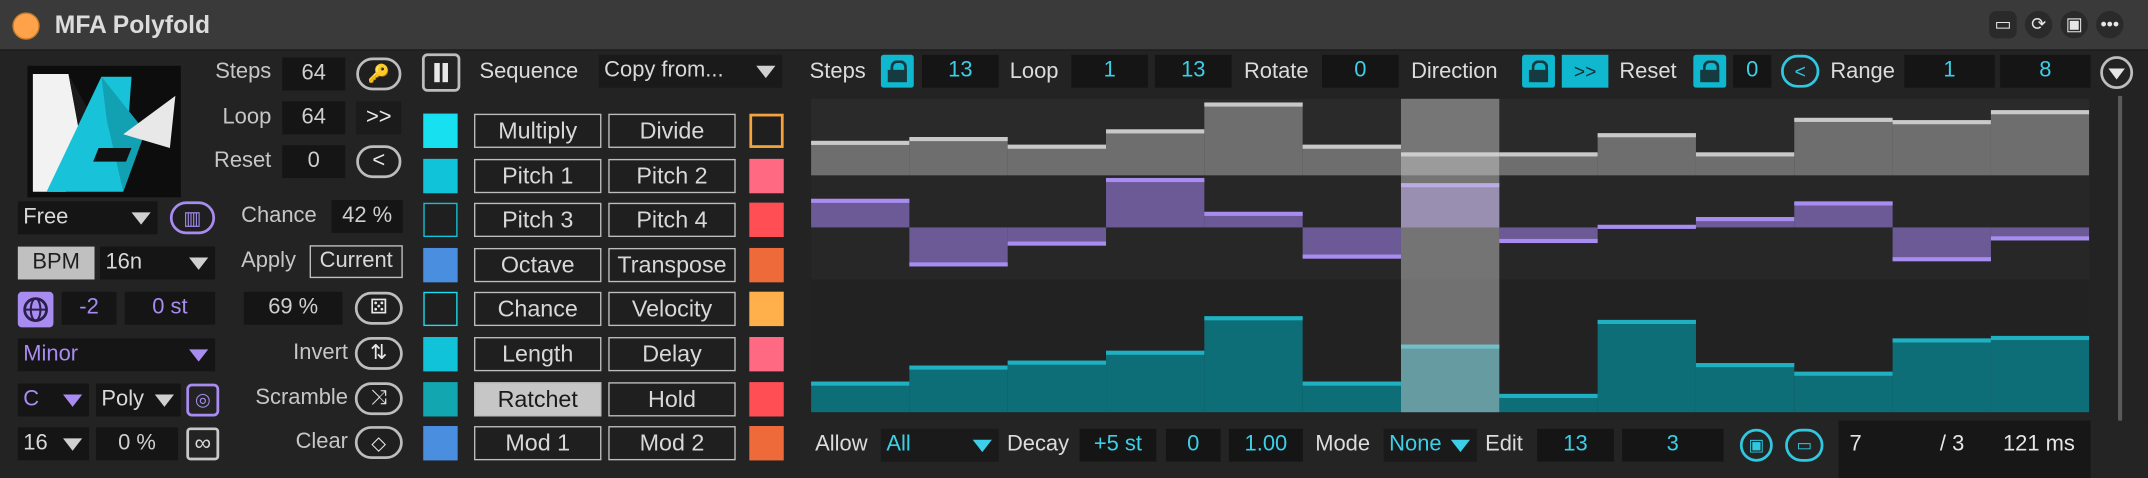 This screenshot has width=2148, height=478. What do you see at coordinates (53, 444) in the screenshot?
I see `length-select: 16` at bounding box center [53, 444].